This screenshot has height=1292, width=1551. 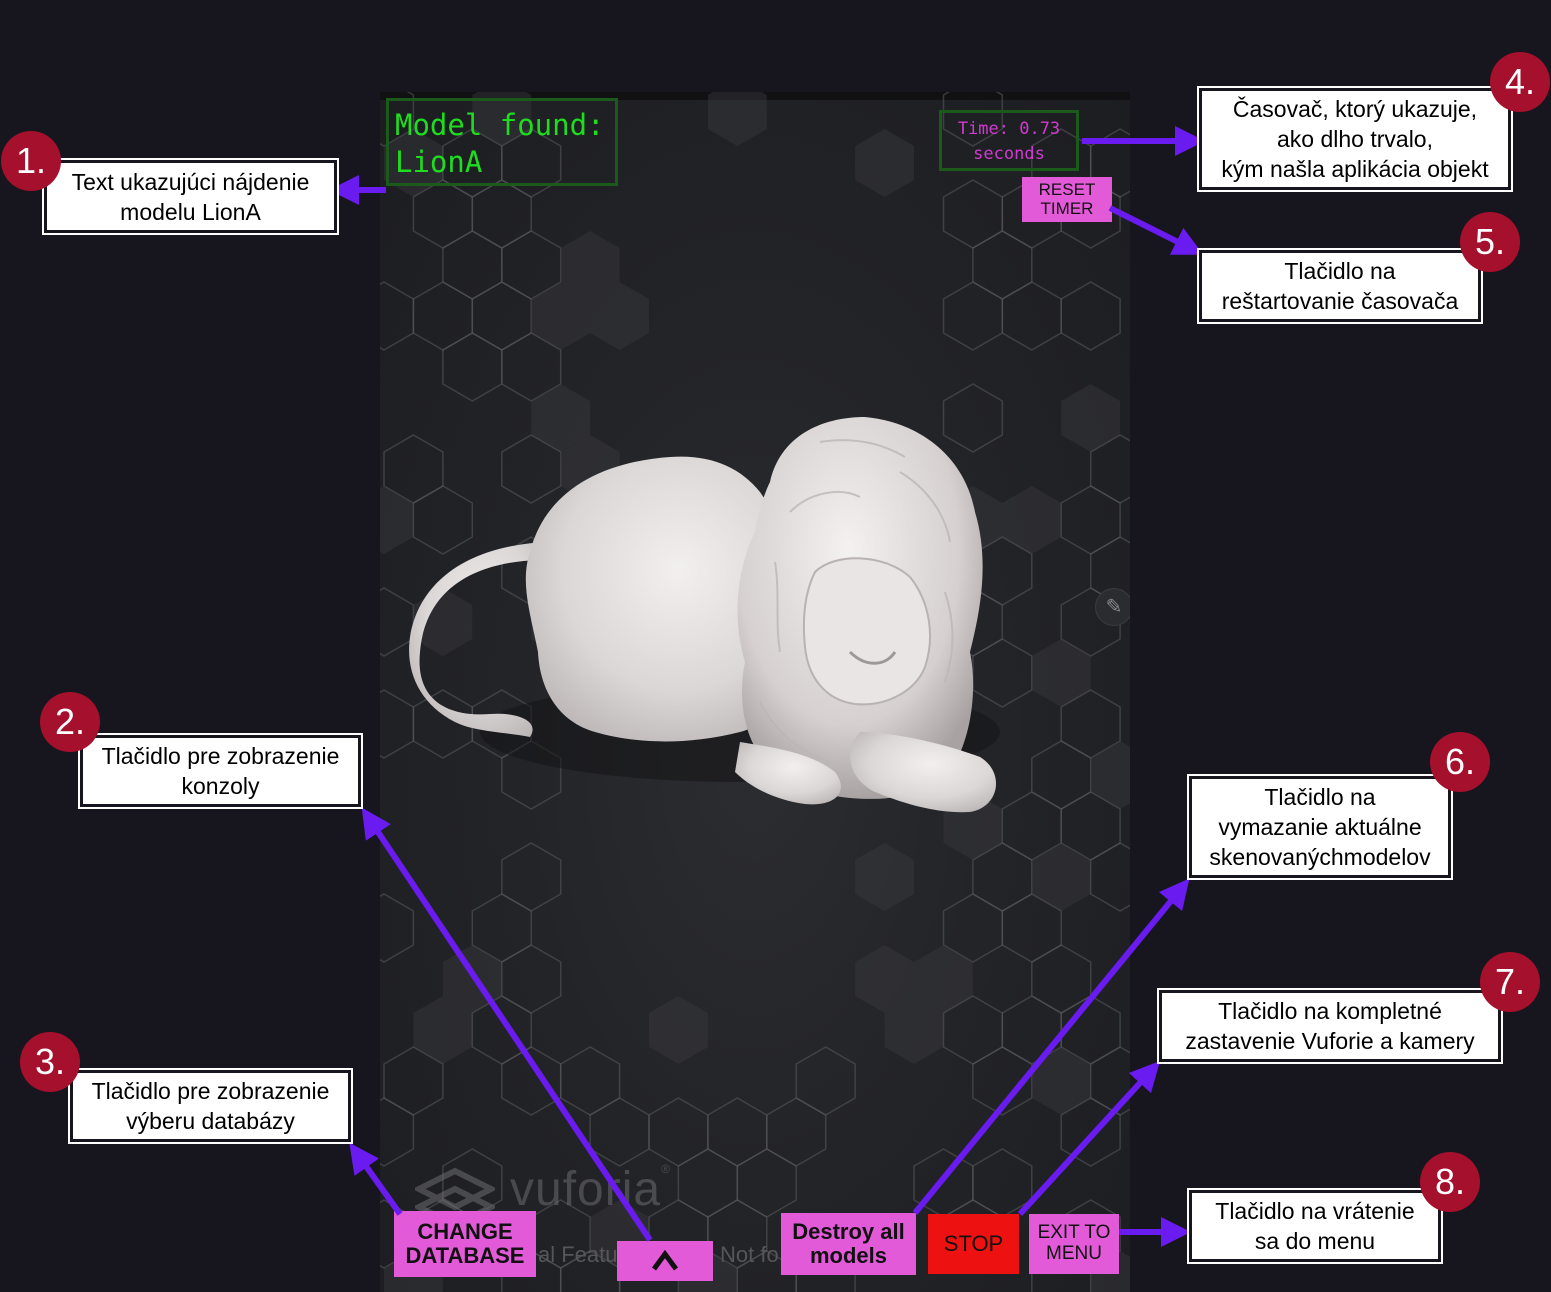 What do you see at coordinates (465, 1244) in the screenshot?
I see `change-database-button: CHANGE DATABASE` at bounding box center [465, 1244].